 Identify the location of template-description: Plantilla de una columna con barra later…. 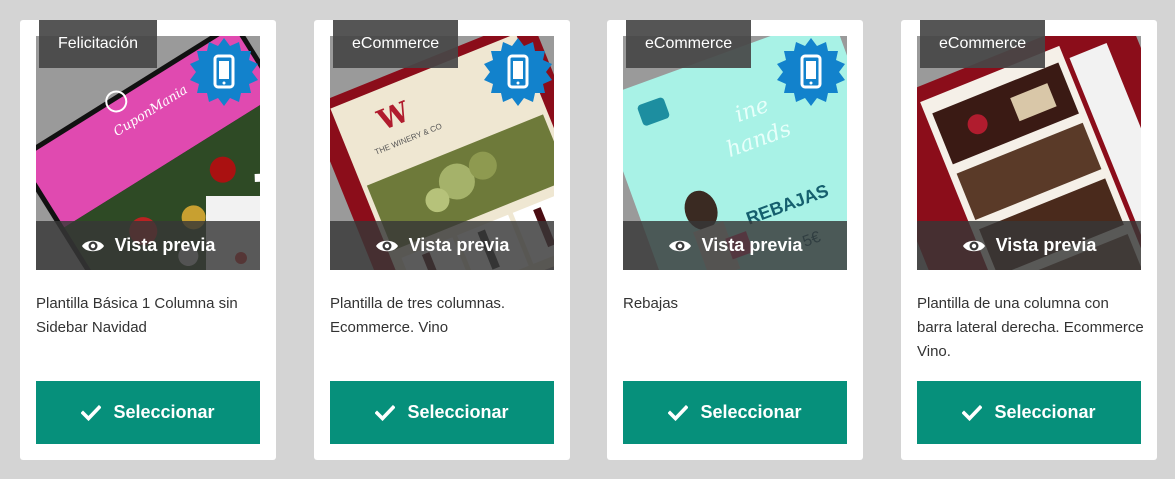
(1030, 327).